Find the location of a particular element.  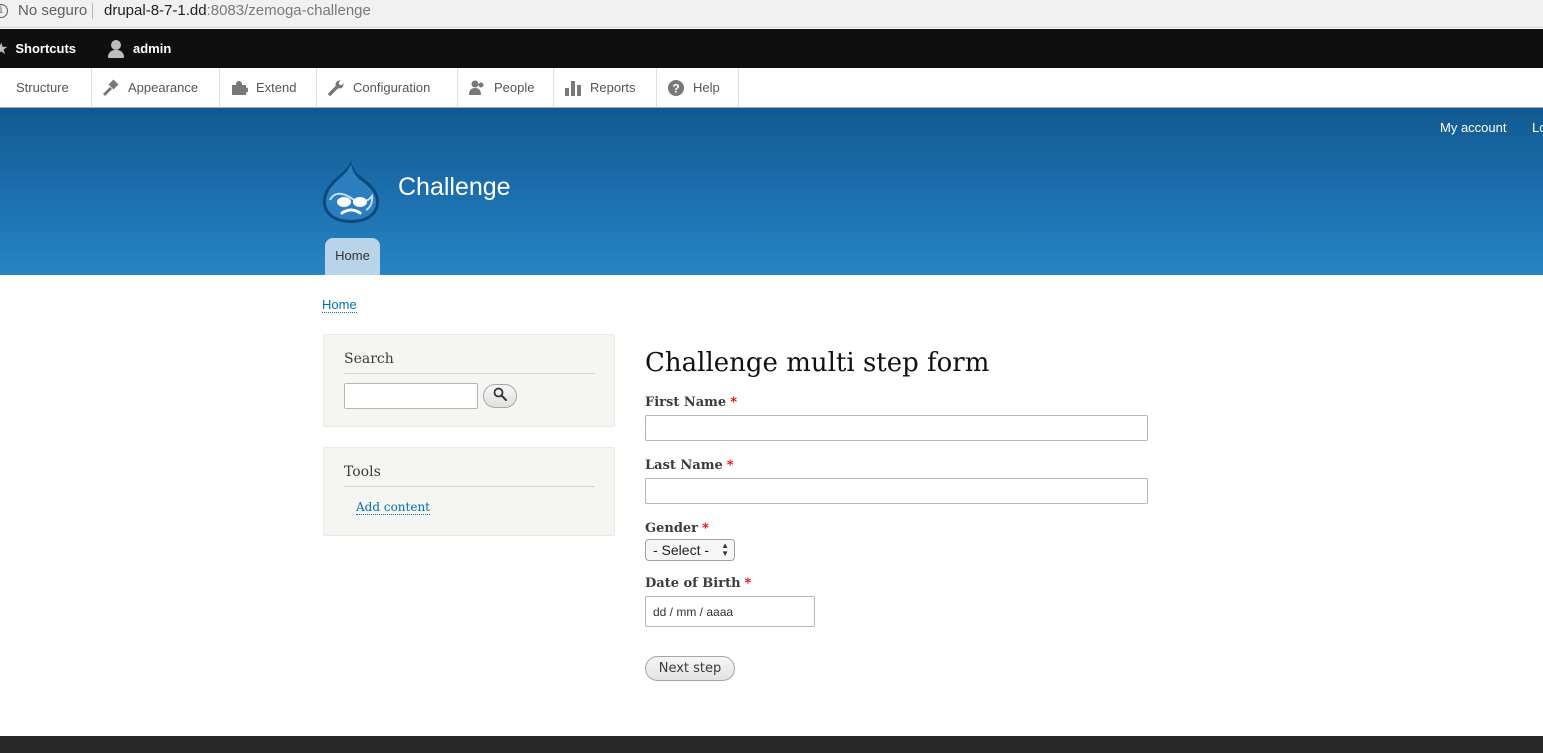

help-icon: ? is located at coordinates (676, 88).